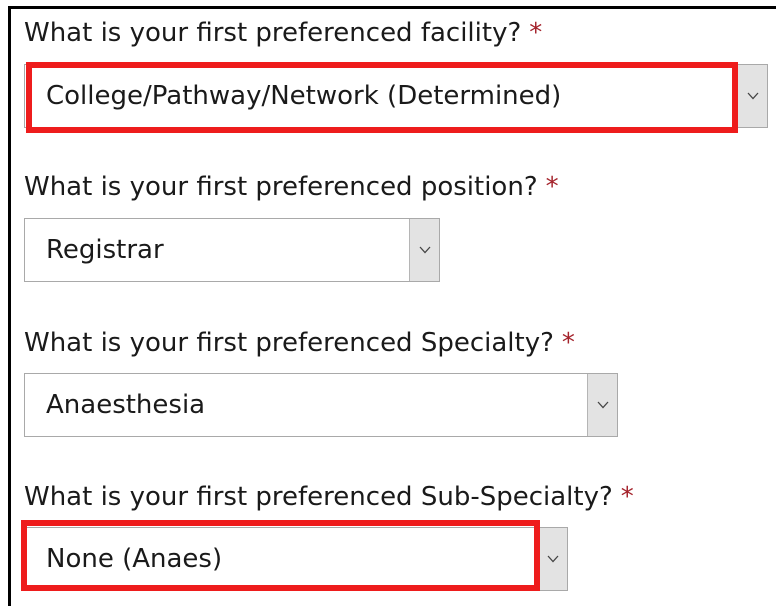  What do you see at coordinates (134, 559) in the screenshot?
I see `sub-specialty-selected-value: None (Anaes)` at bounding box center [134, 559].